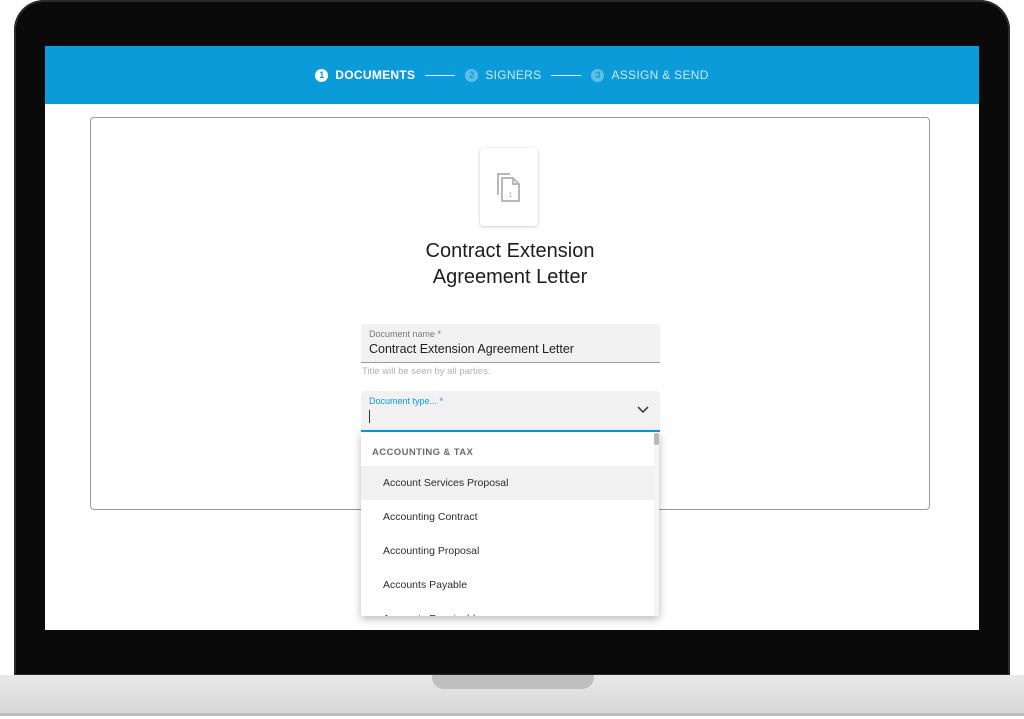 The width and height of the screenshot is (1024, 719). What do you see at coordinates (513, 682) in the screenshot?
I see `laptop-notch` at bounding box center [513, 682].